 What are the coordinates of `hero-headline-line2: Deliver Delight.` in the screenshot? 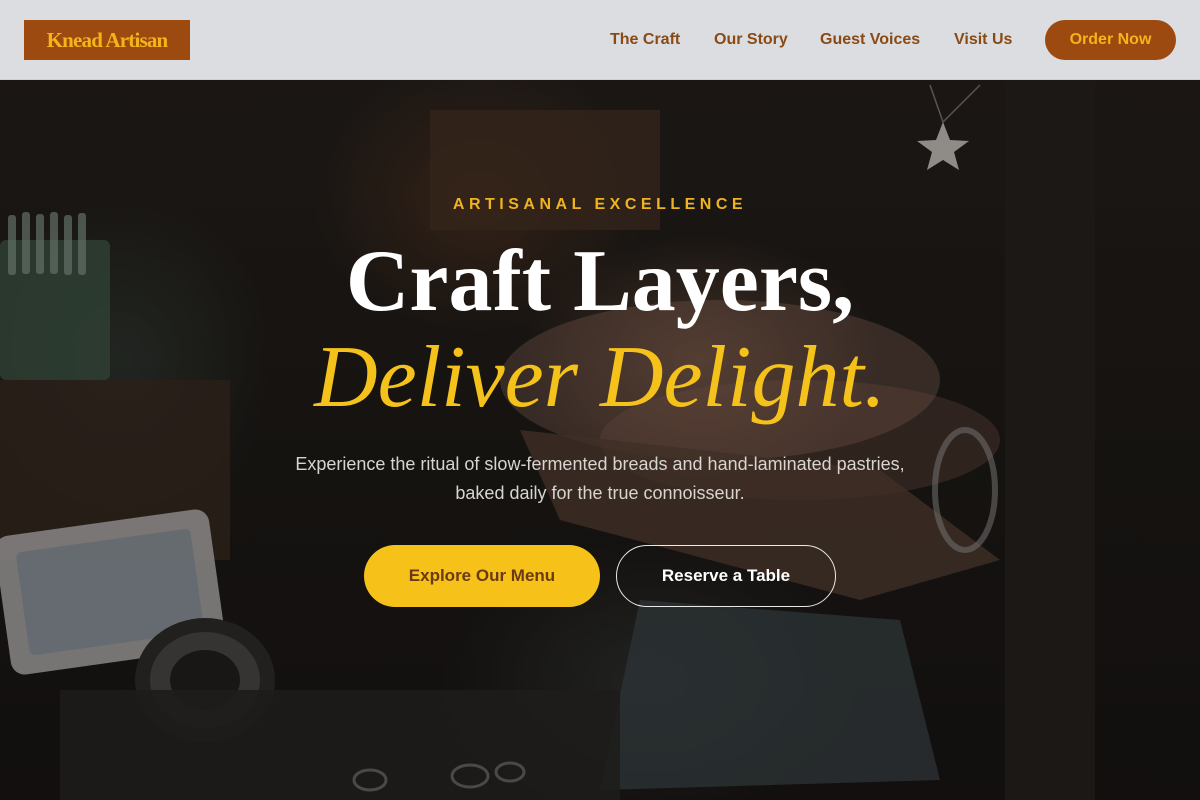 It's located at (600, 377).